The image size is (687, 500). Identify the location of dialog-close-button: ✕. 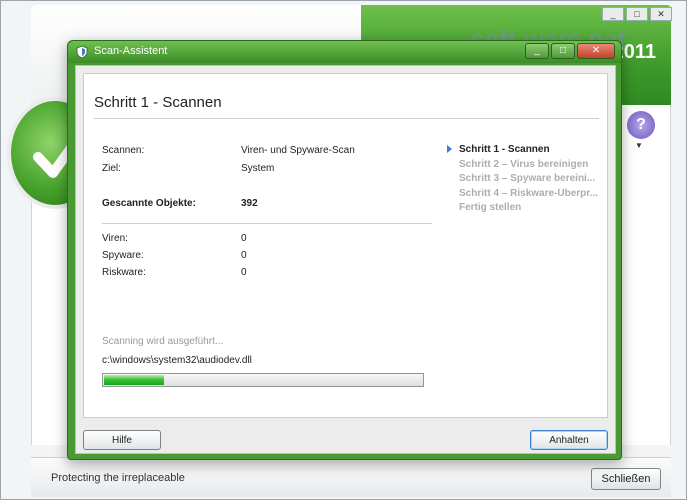
(596, 51).